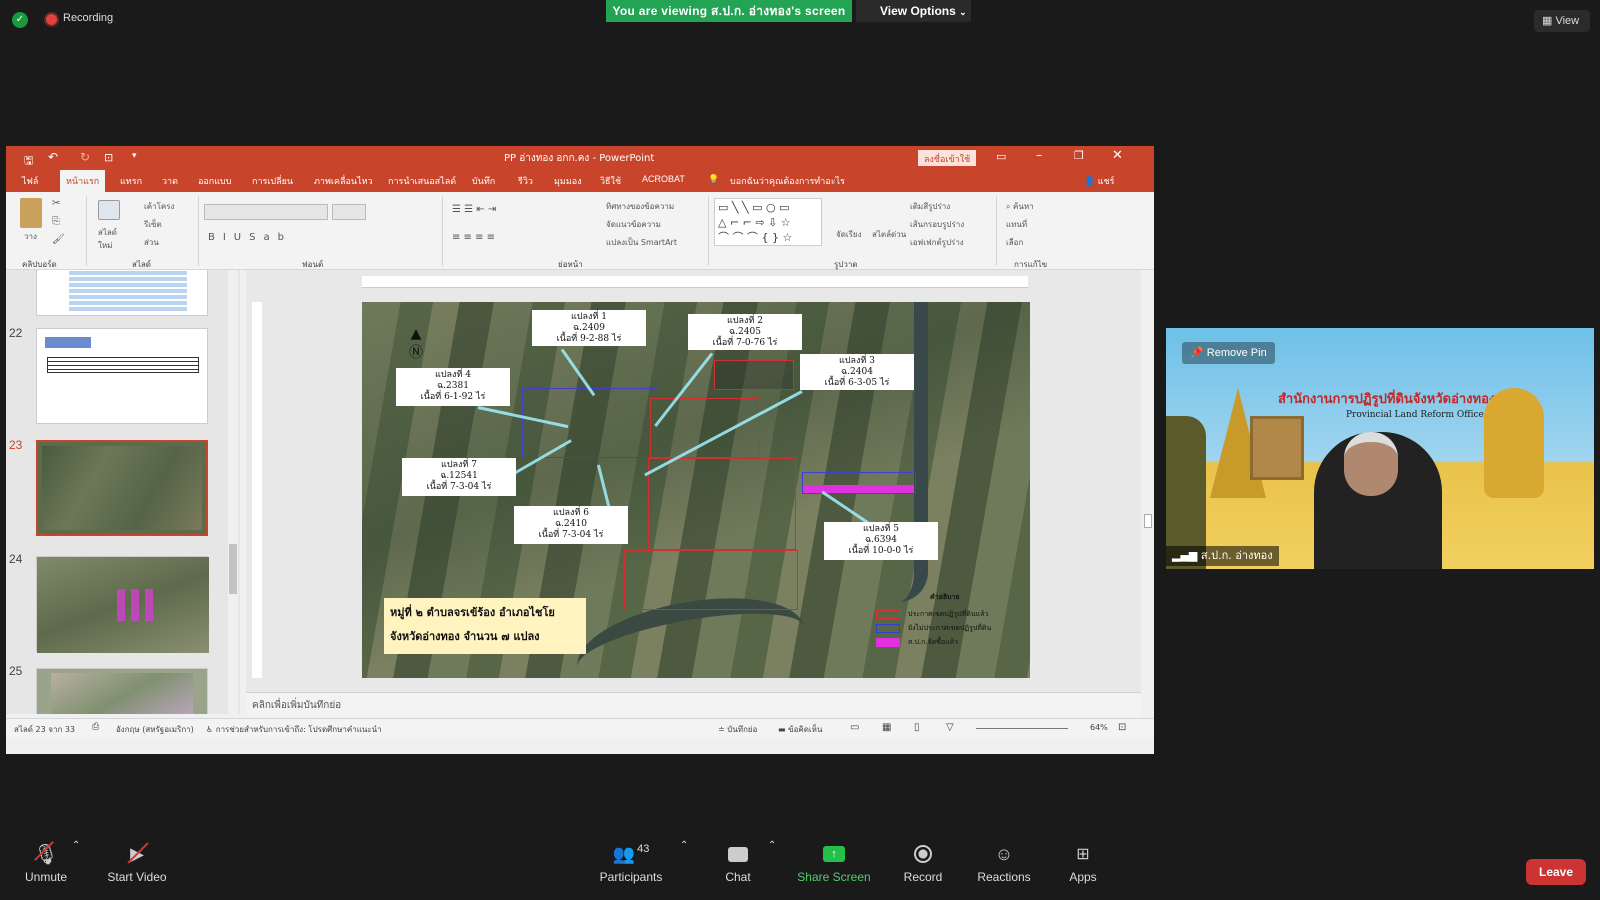 Image resolution: width=1600 pixels, height=900 pixels. Describe the element at coordinates (1083, 861) in the screenshot. I see `apps-button: ⊞ Apps` at that location.